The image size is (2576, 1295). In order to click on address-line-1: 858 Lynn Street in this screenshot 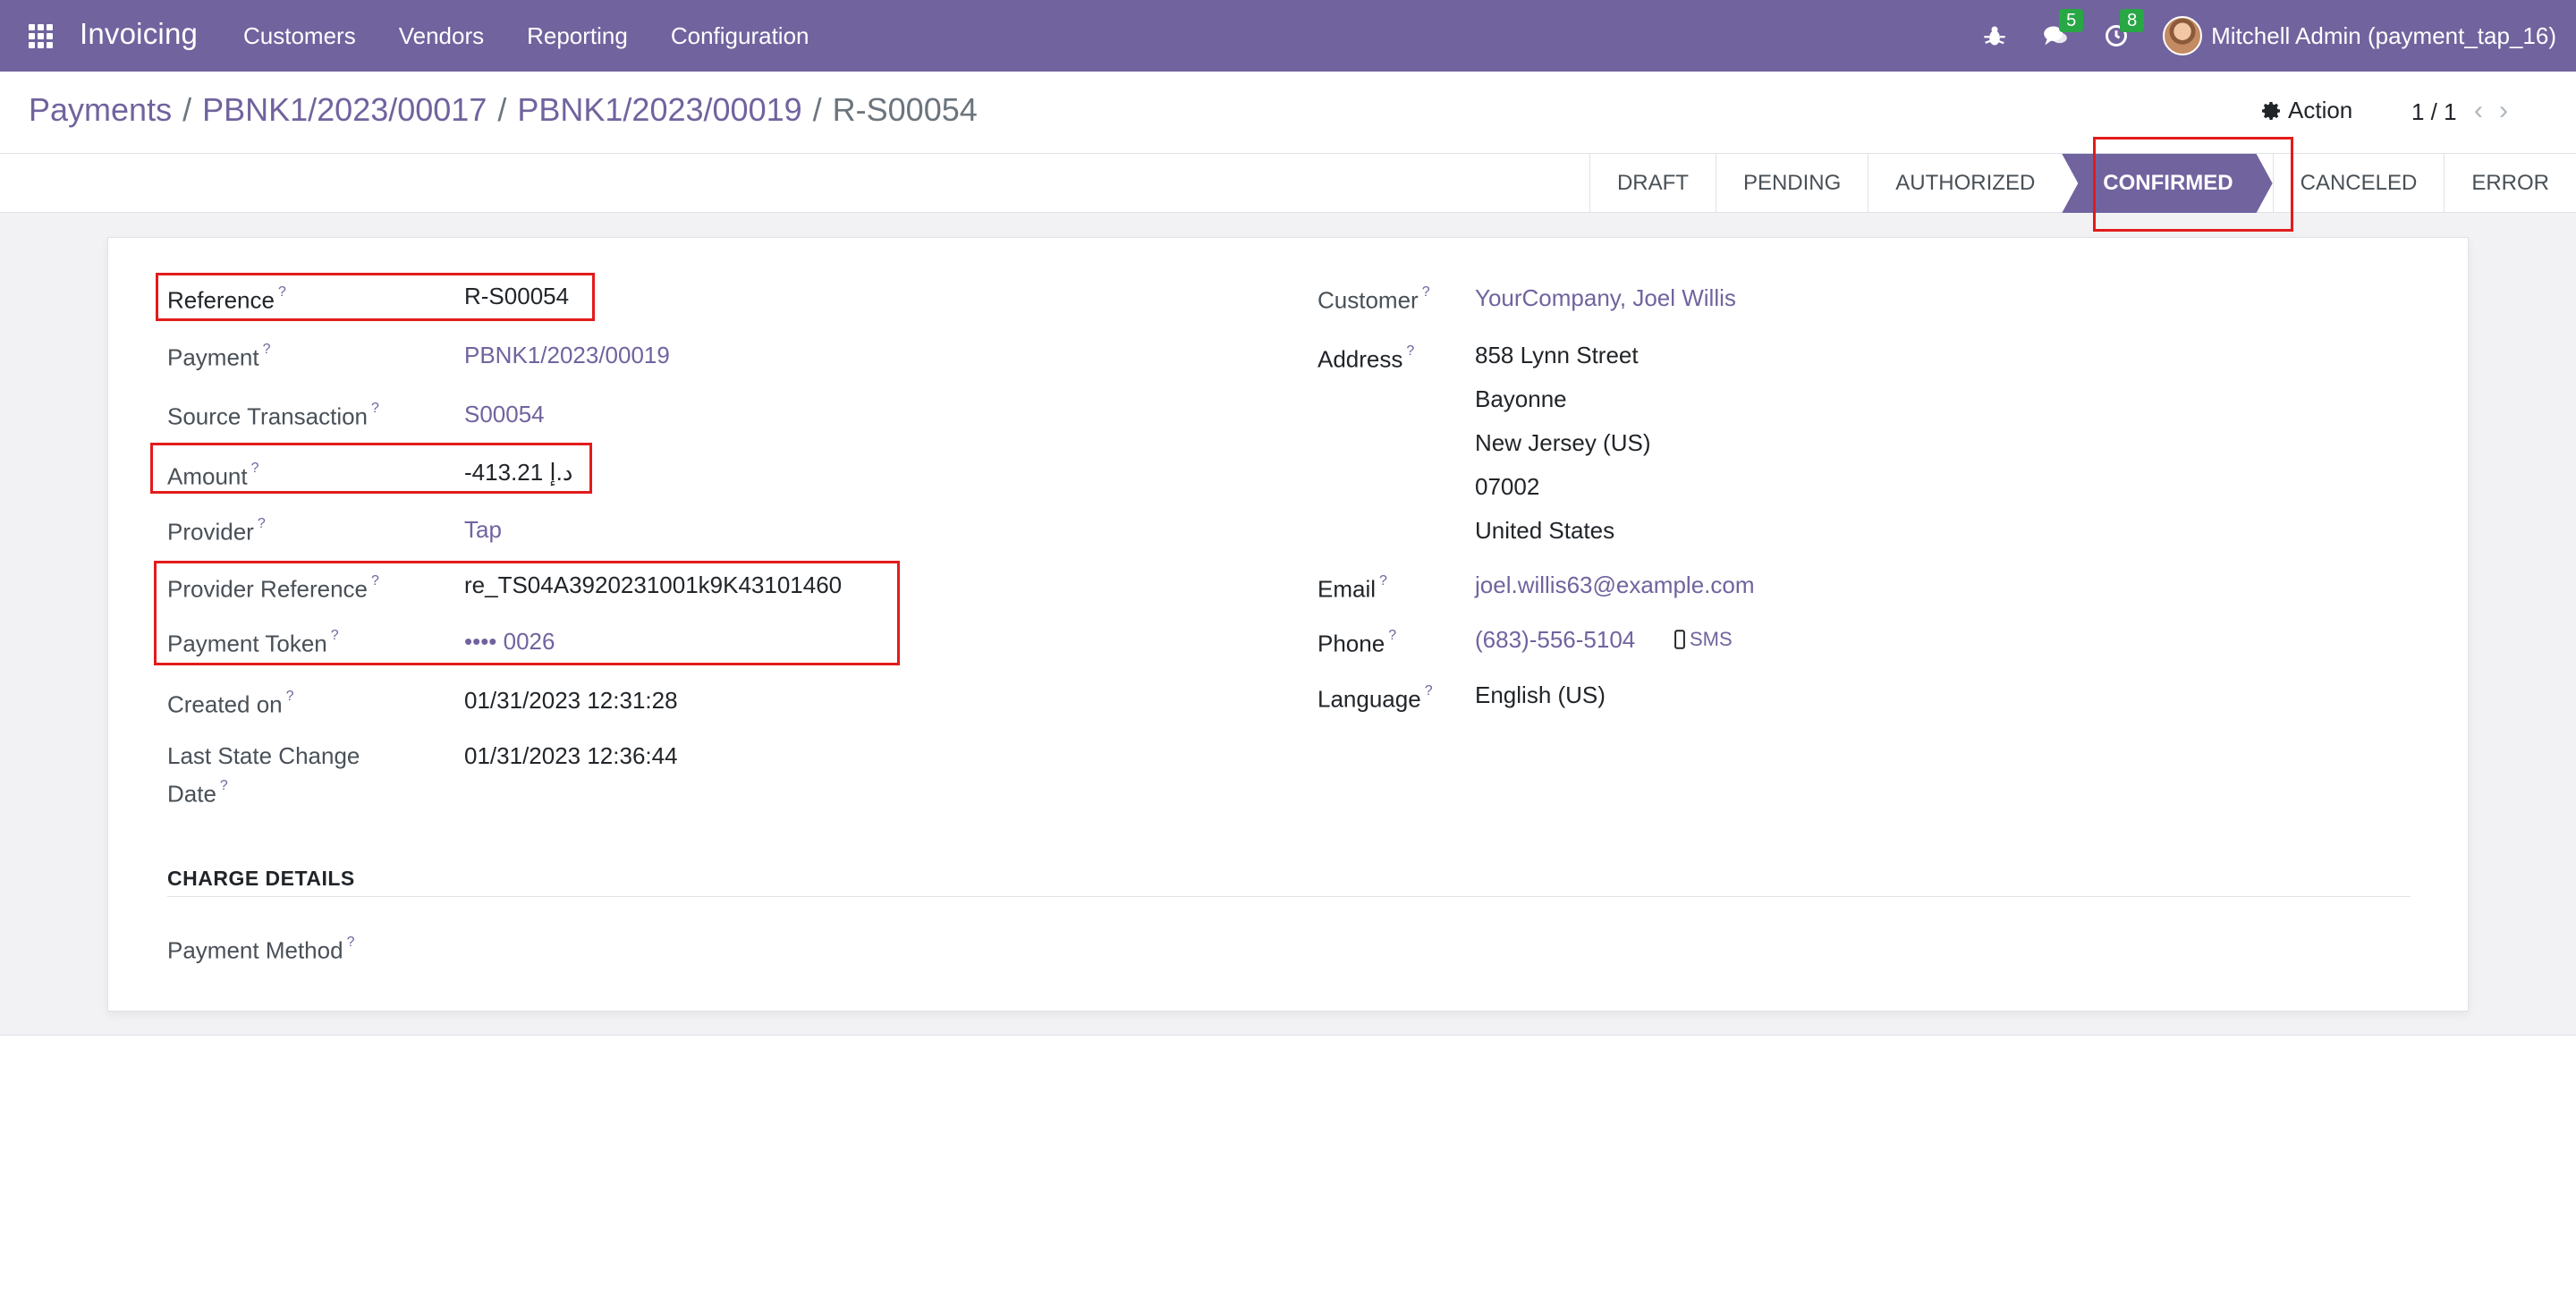, I will do `click(1557, 355)`.